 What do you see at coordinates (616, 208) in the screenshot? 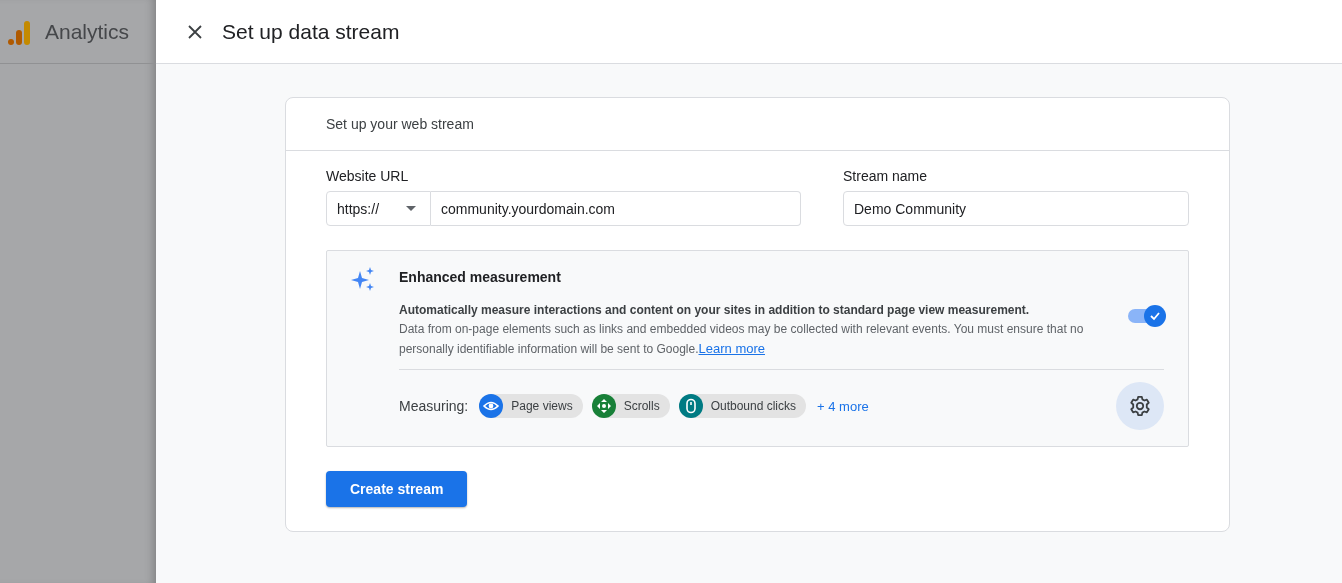
I see `url-field: community.yourdomain.com` at bounding box center [616, 208].